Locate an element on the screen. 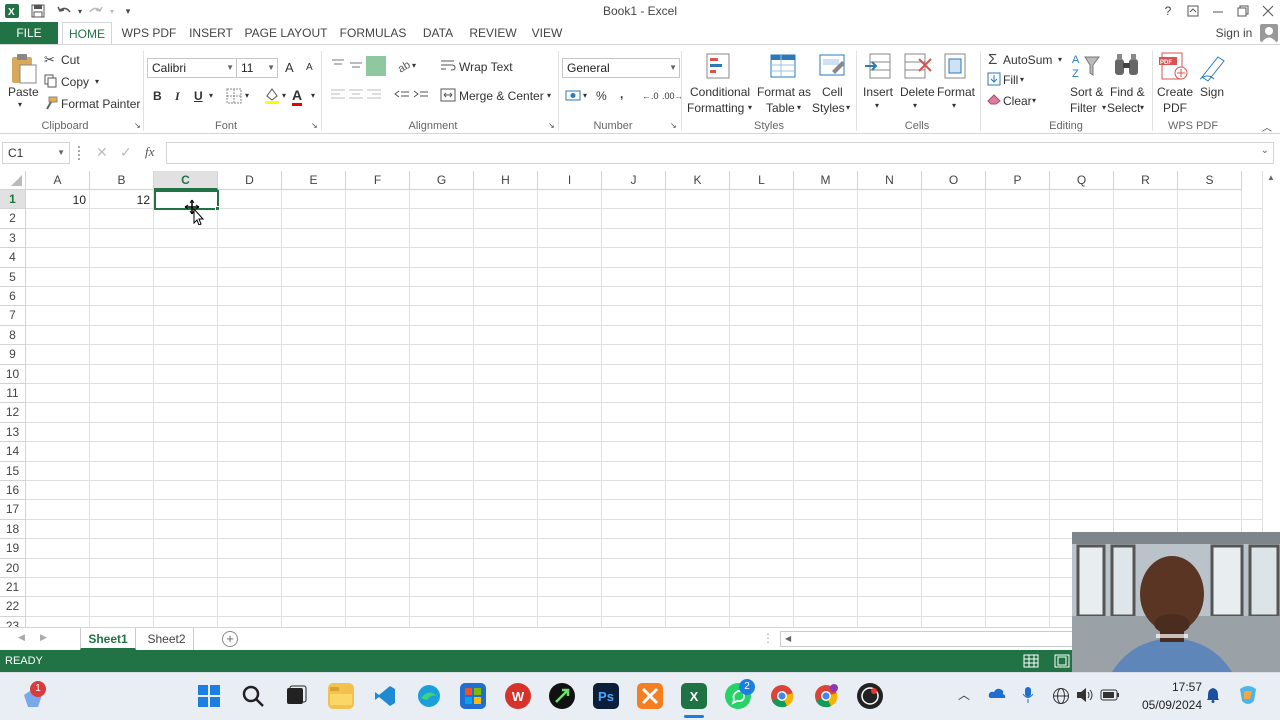  cell-styles-icon is located at coordinates (833, 66).